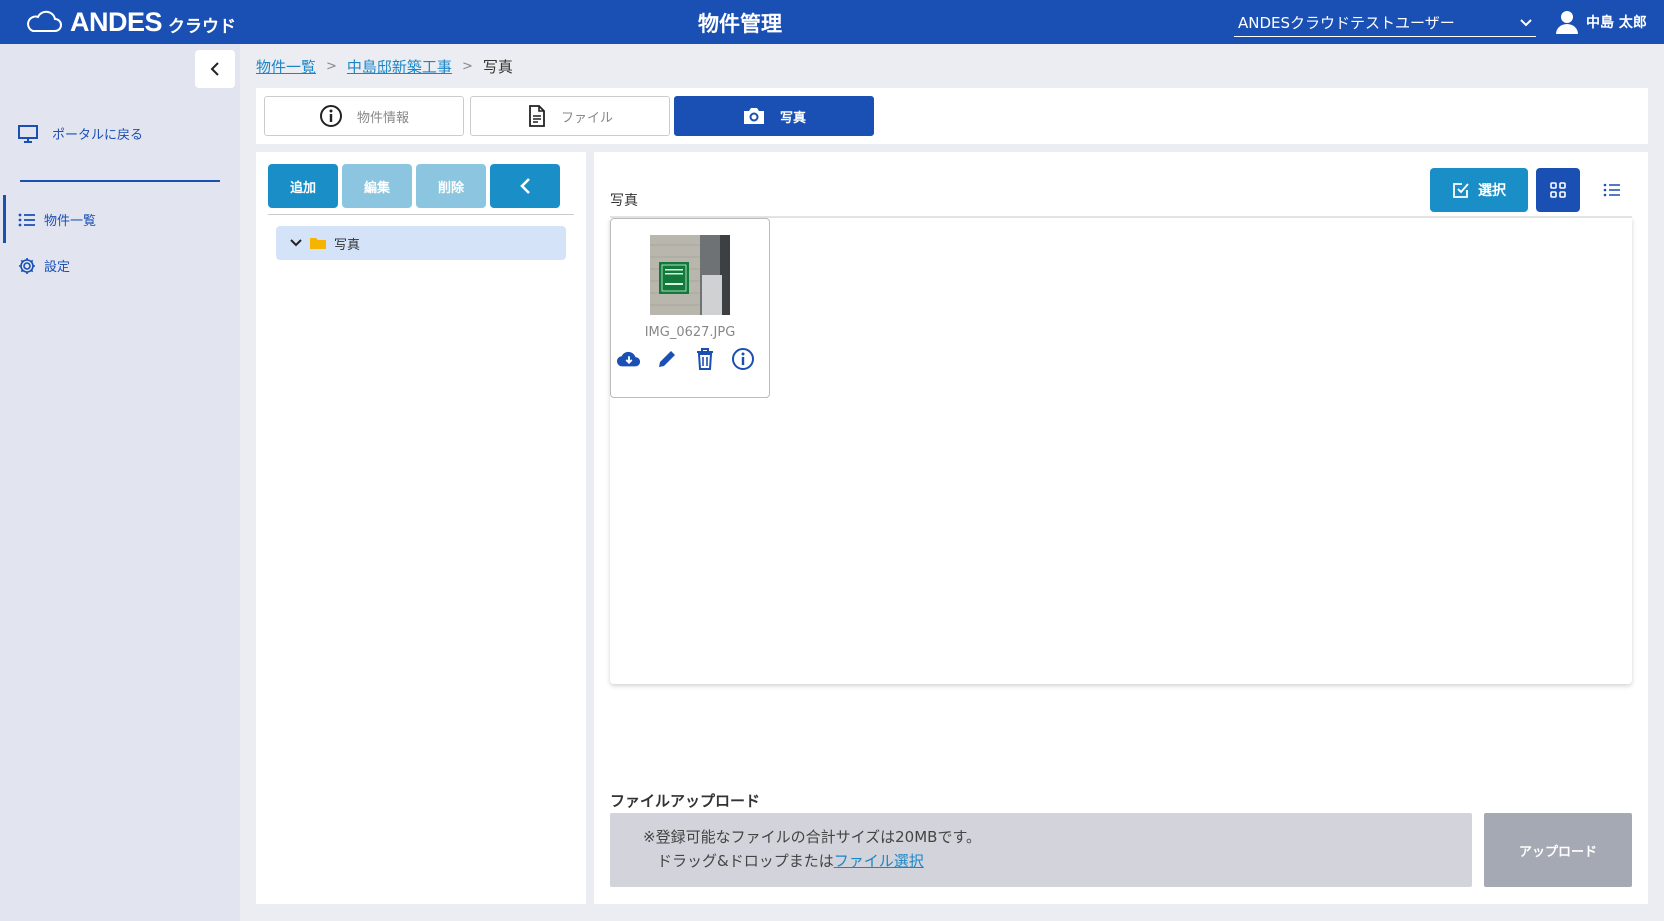 The image size is (1664, 921). Describe the element at coordinates (1658, 482) in the screenshot. I see `page-scrollbar` at that location.